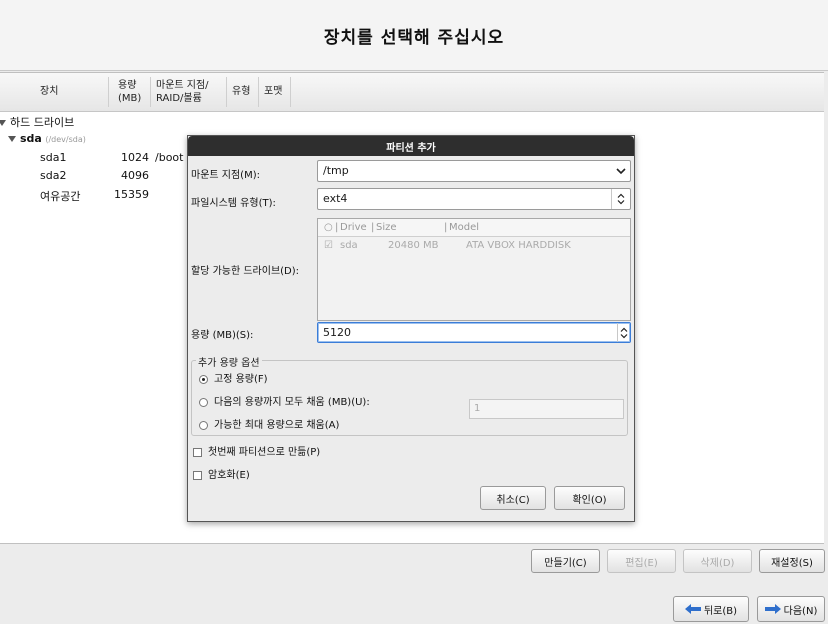 The width and height of the screenshot is (828, 624). Describe the element at coordinates (53, 157) in the screenshot. I see `row-device: sda1` at that location.